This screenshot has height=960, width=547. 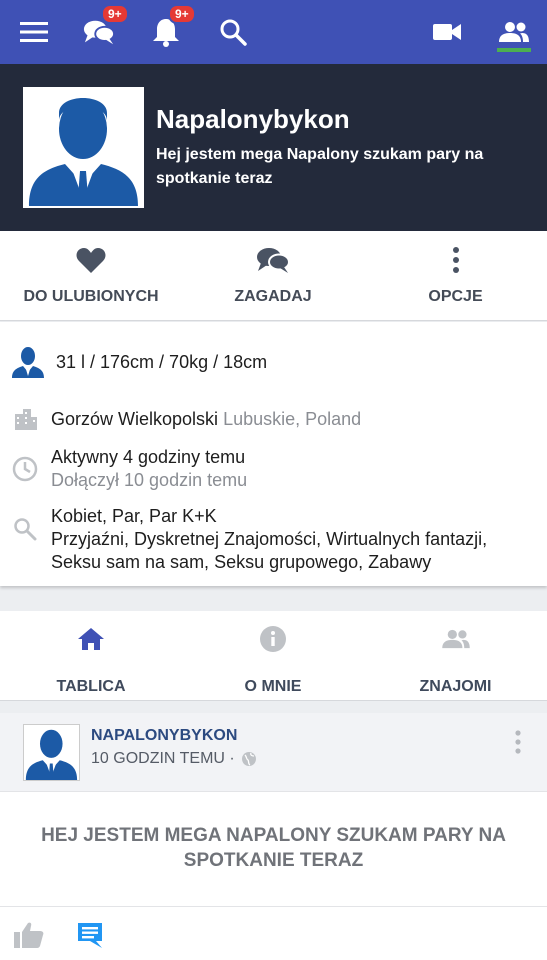 What do you see at coordinates (455, 276) in the screenshot?
I see `options-button: OPCJE` at bounding box center [455, 276].